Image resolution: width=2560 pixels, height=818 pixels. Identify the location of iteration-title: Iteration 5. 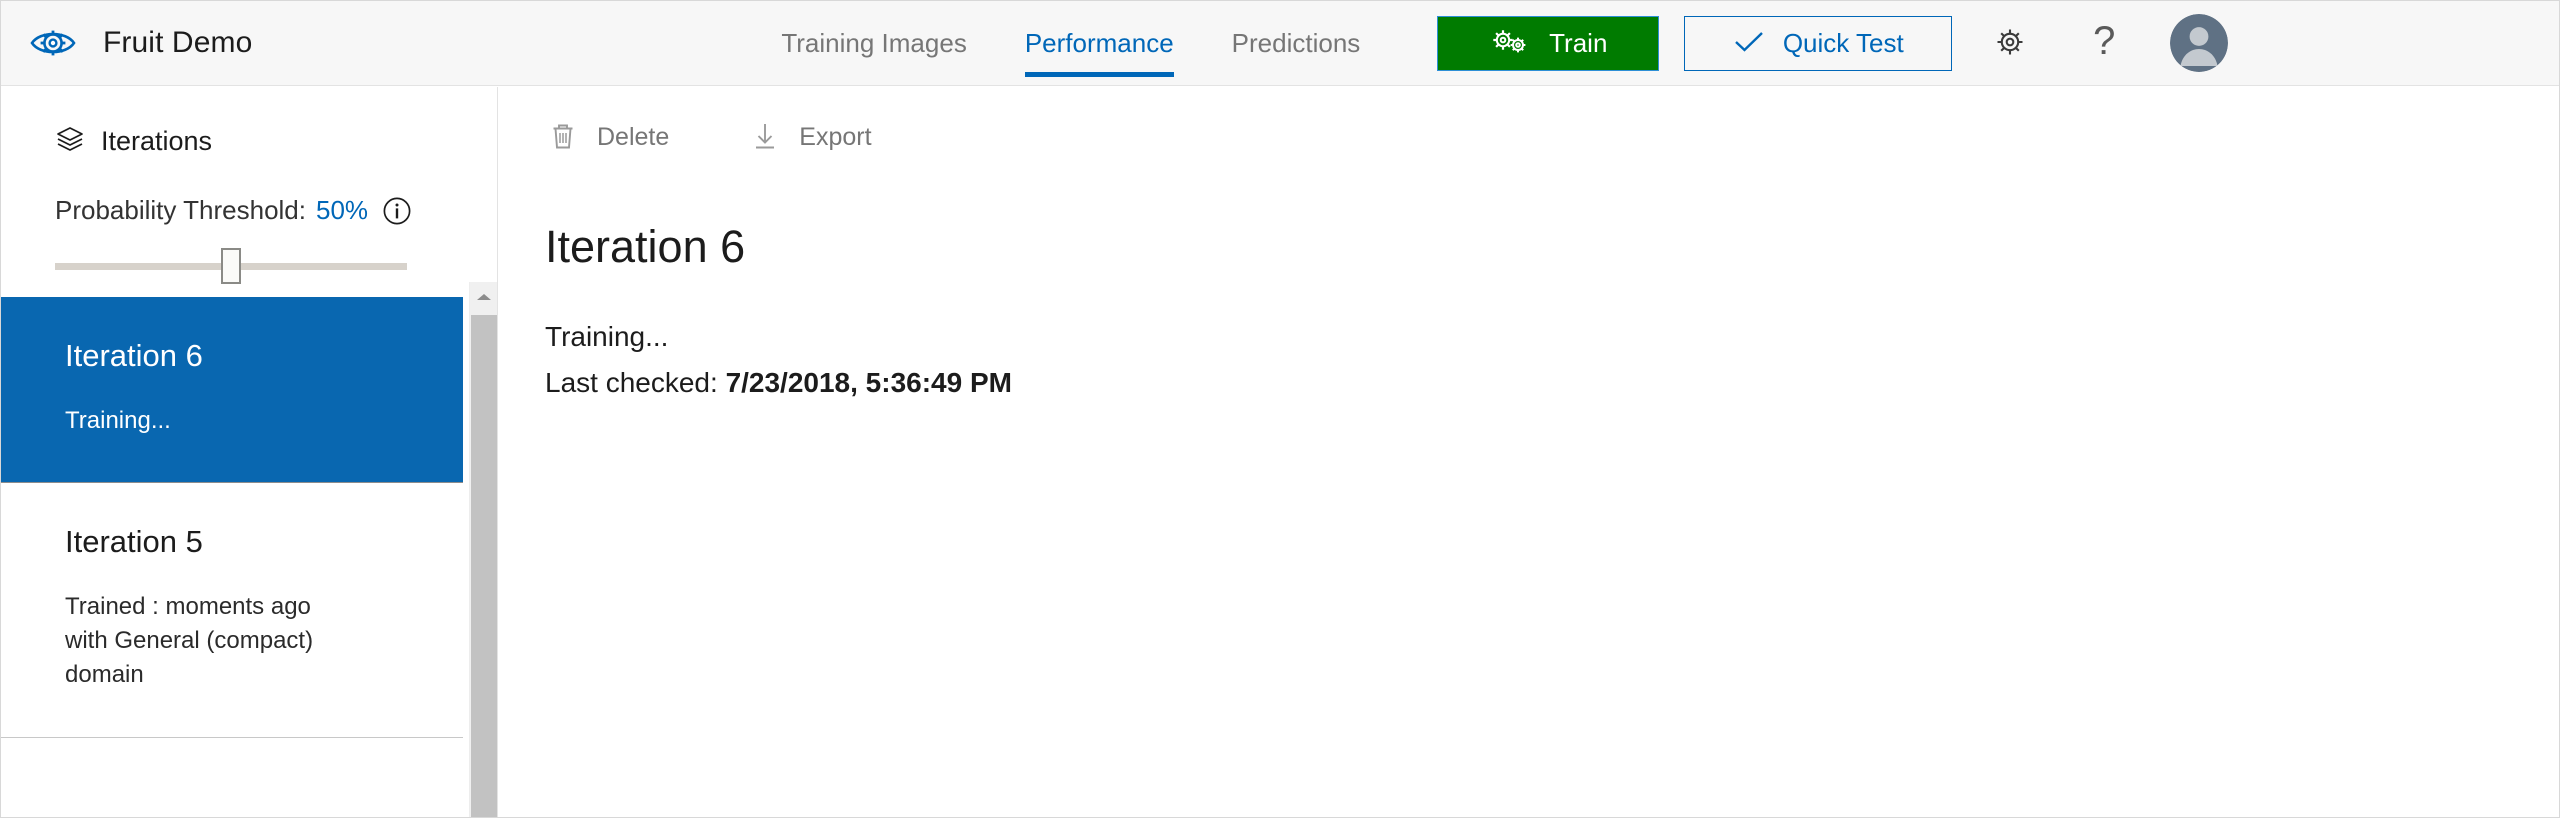
(134, 542).